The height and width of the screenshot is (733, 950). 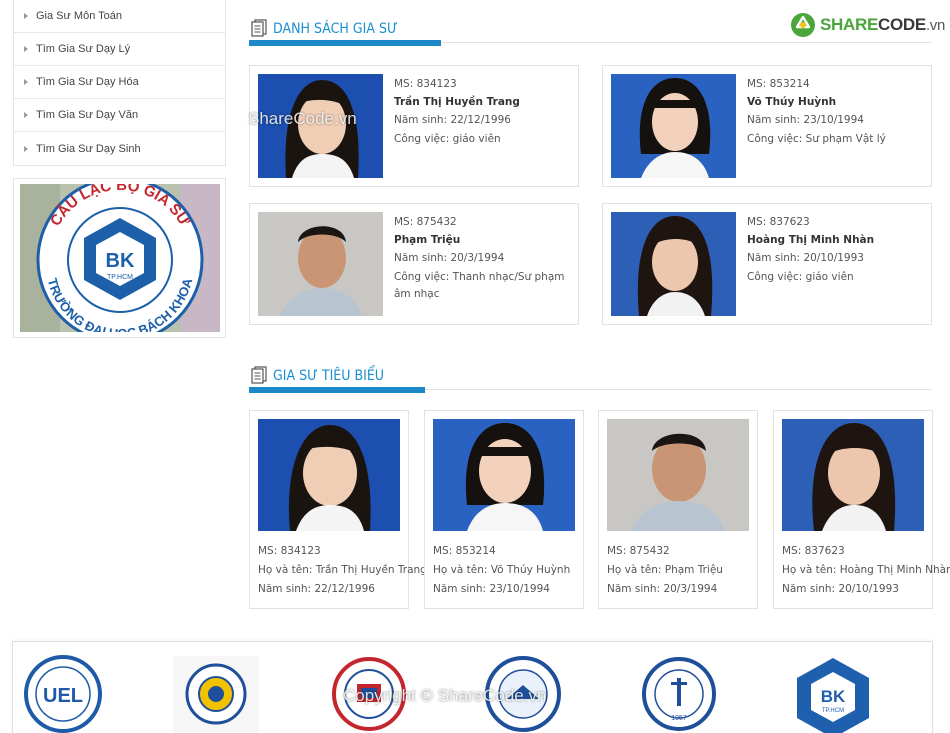 I want to click on sidebar-item-biology: Tìm Gia Sư Dạy Sinh, so click(x=119, y=148).